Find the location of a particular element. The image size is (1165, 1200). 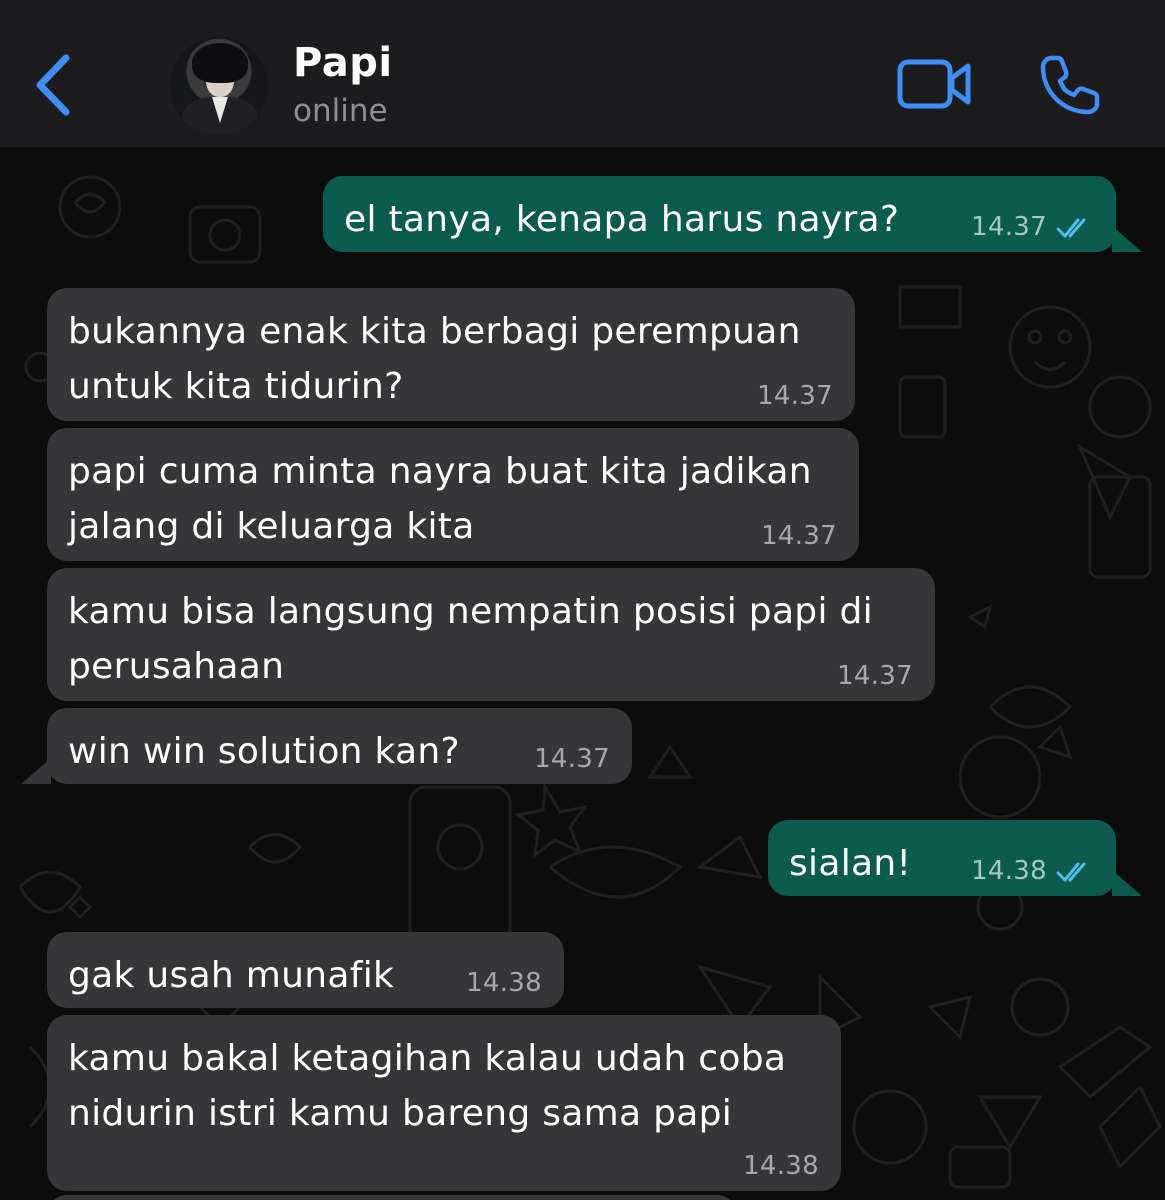

message-bubble-incoming is located at coordinates (392, 1197).